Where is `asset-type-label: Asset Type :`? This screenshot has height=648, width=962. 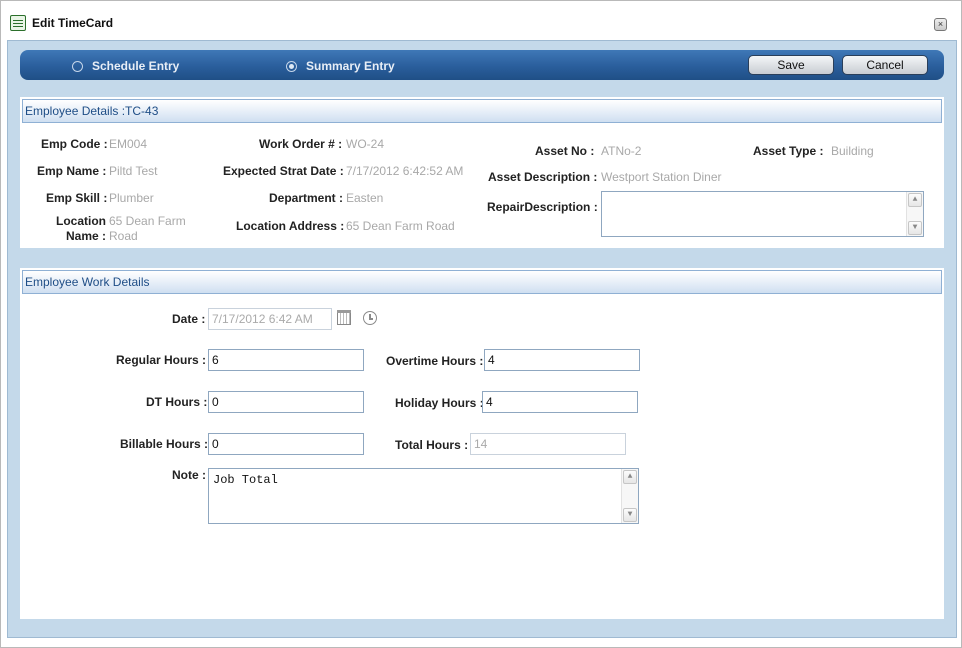 asset-type-label: Asset Type : is located at coordinates (788, 151).